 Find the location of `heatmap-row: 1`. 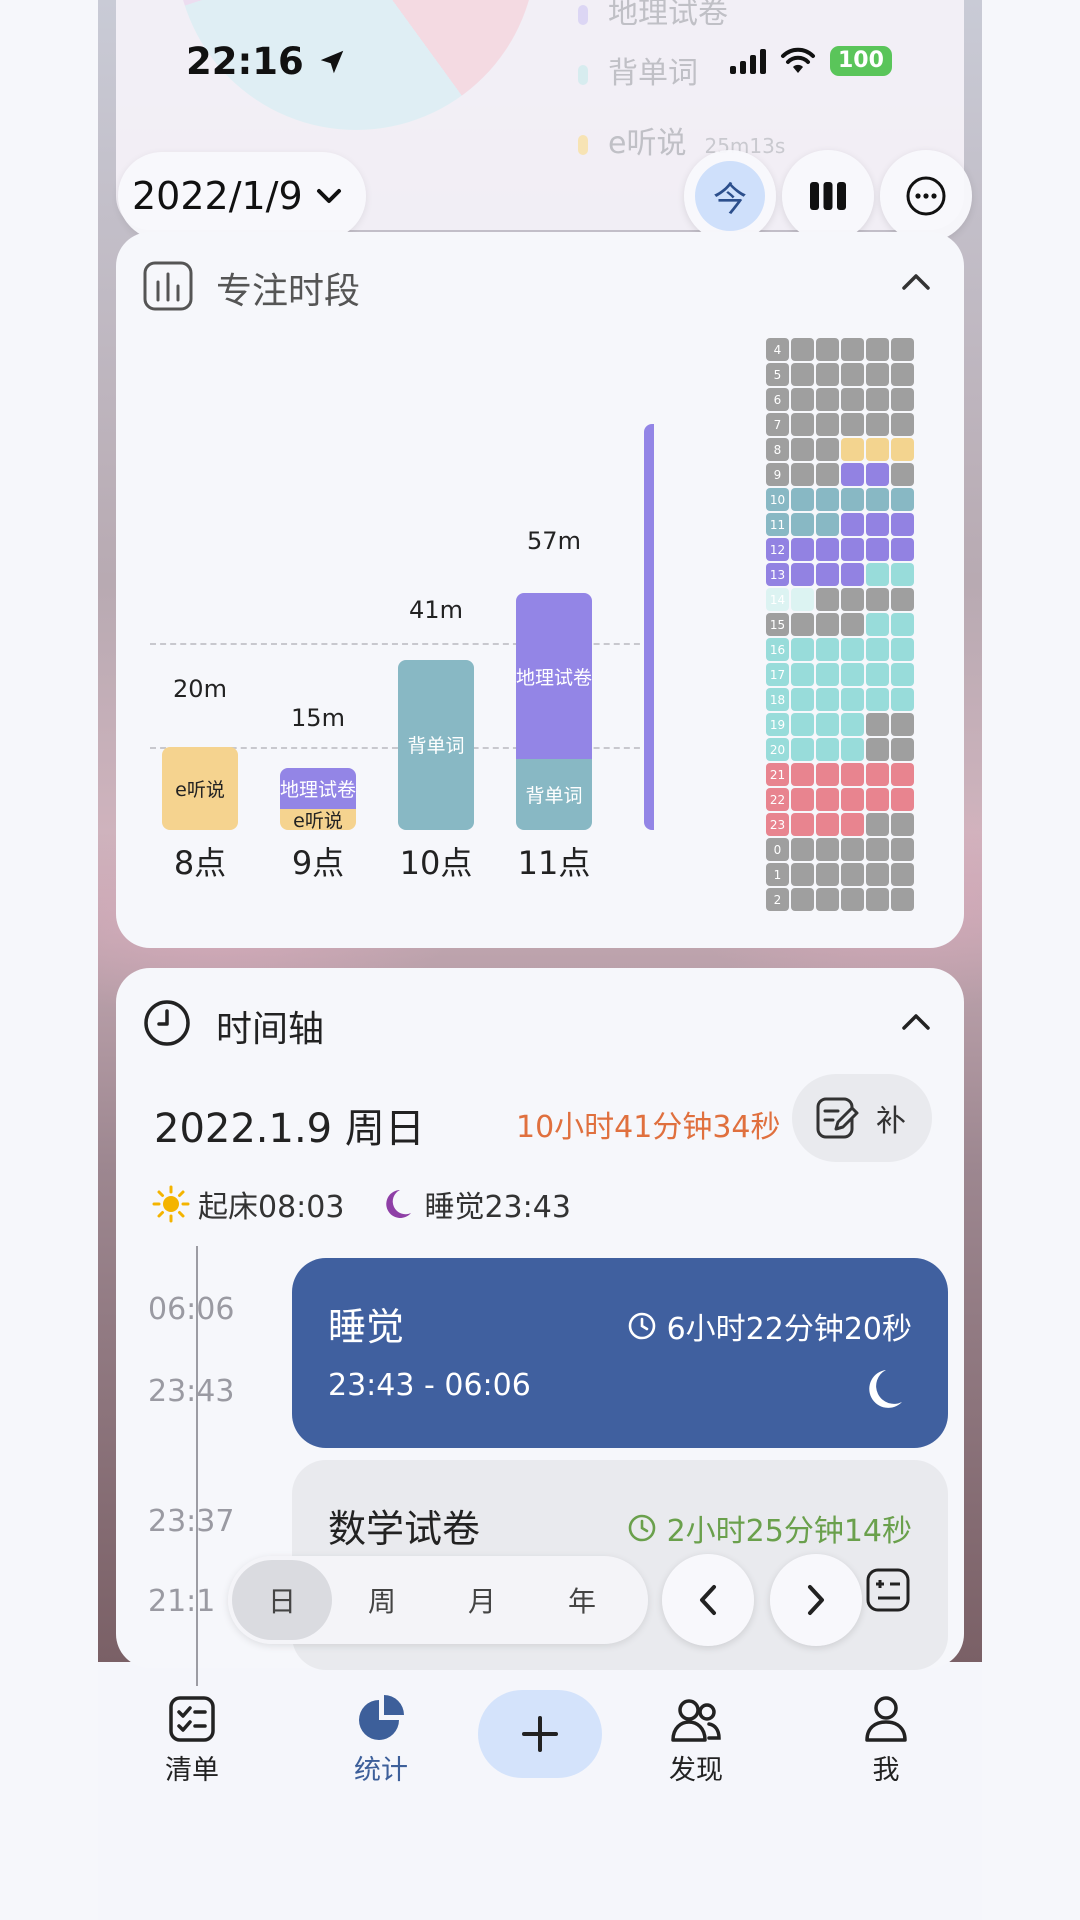

heatmap-row: 1 is located at coordinates (841, 874).